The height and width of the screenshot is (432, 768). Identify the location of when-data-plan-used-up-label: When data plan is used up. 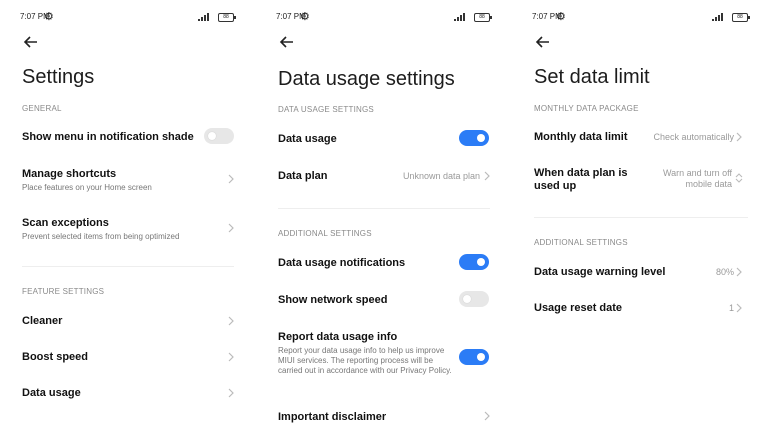
(584, 180).